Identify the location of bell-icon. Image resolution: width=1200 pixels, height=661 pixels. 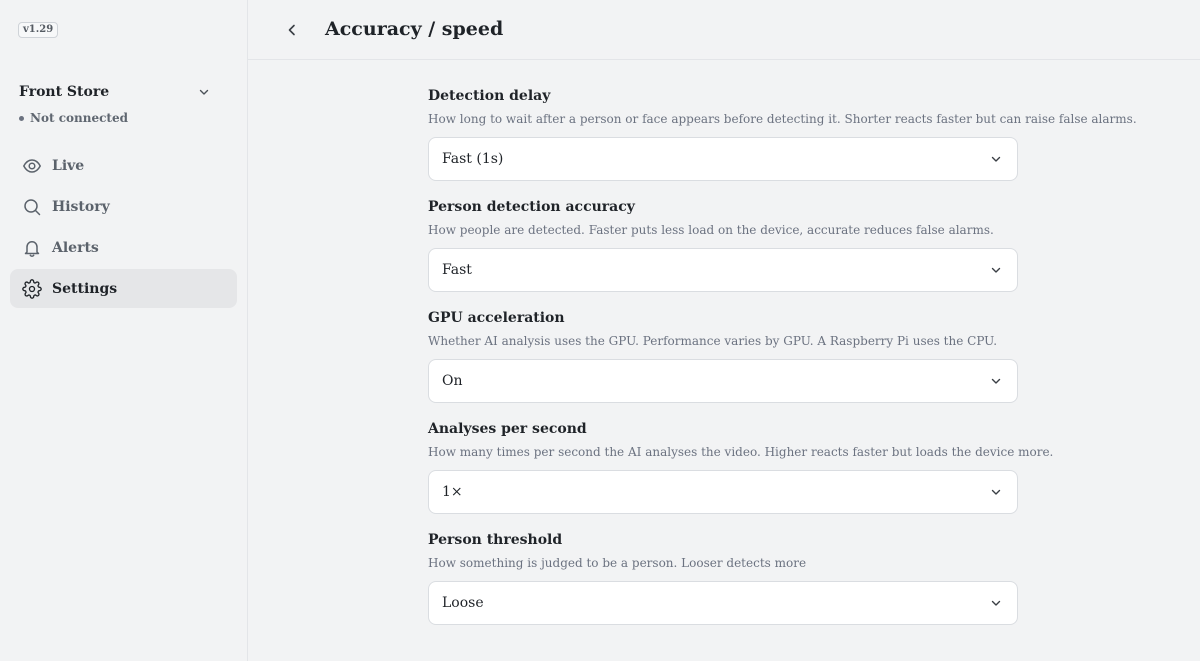
(32, 248).